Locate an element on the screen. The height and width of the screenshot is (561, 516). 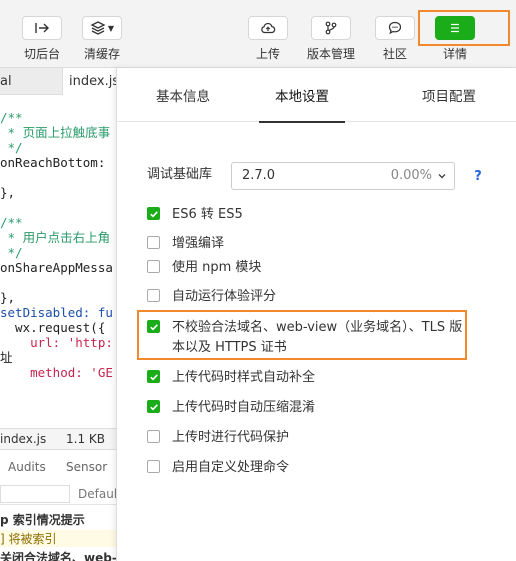
debugger-tabs: Audits Sensor is located at coordinates (58, 467).